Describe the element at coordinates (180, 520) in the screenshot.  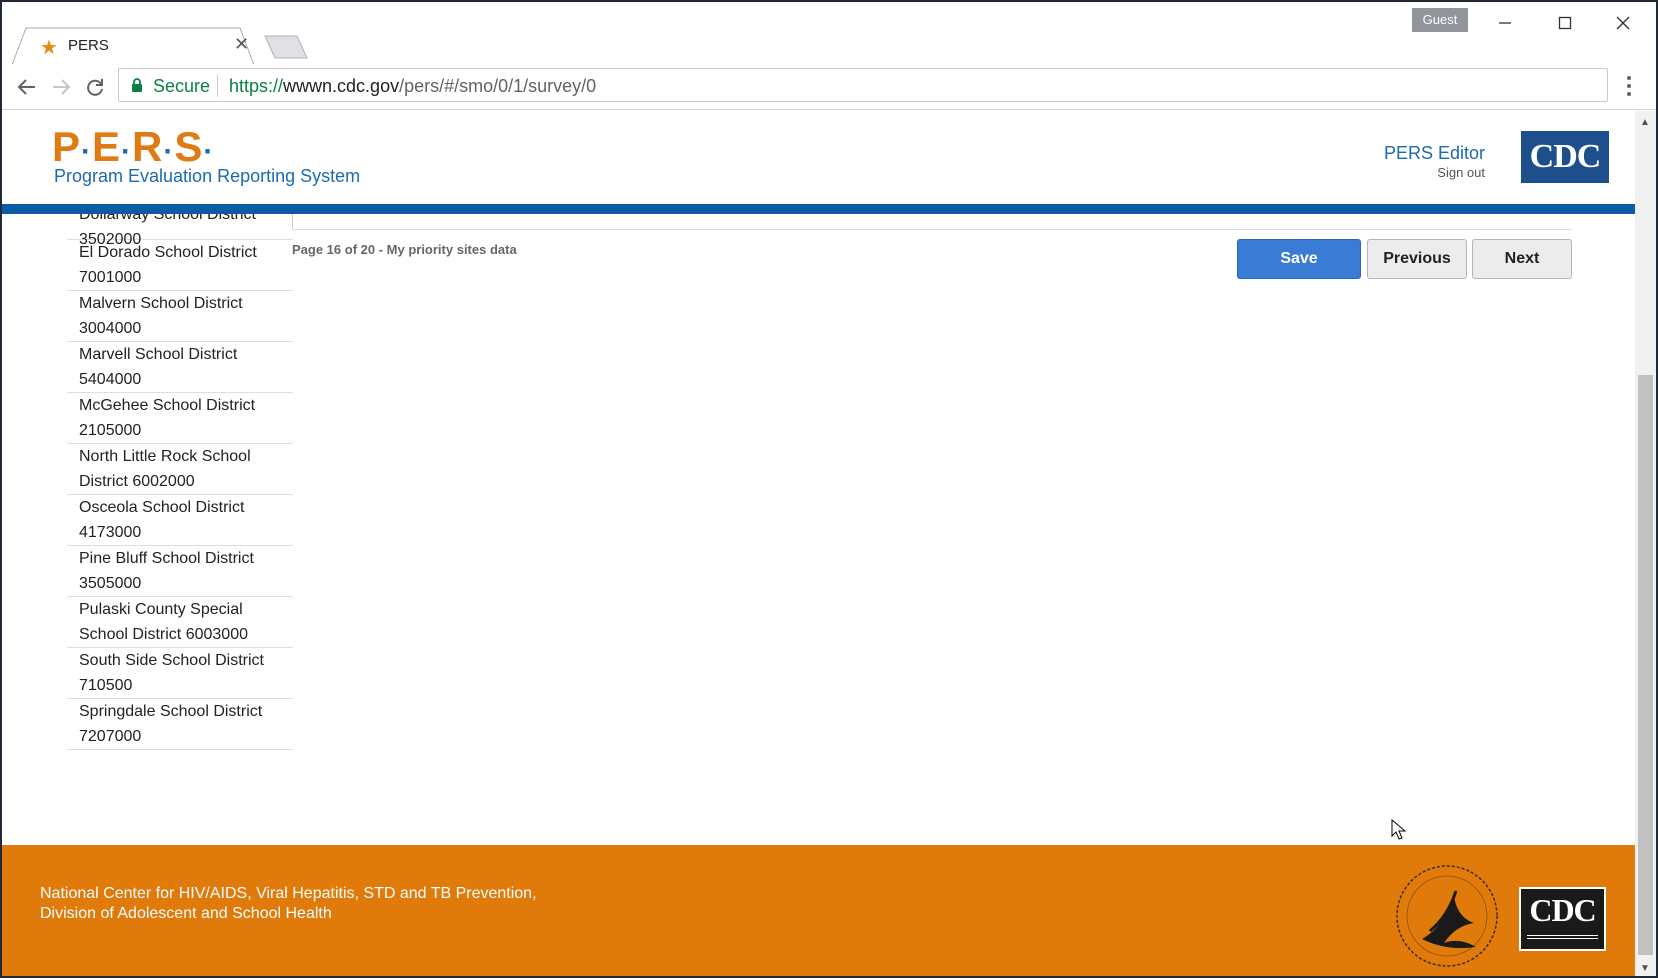
I see `district-list-item: Osceola School District 4173000` at that location.